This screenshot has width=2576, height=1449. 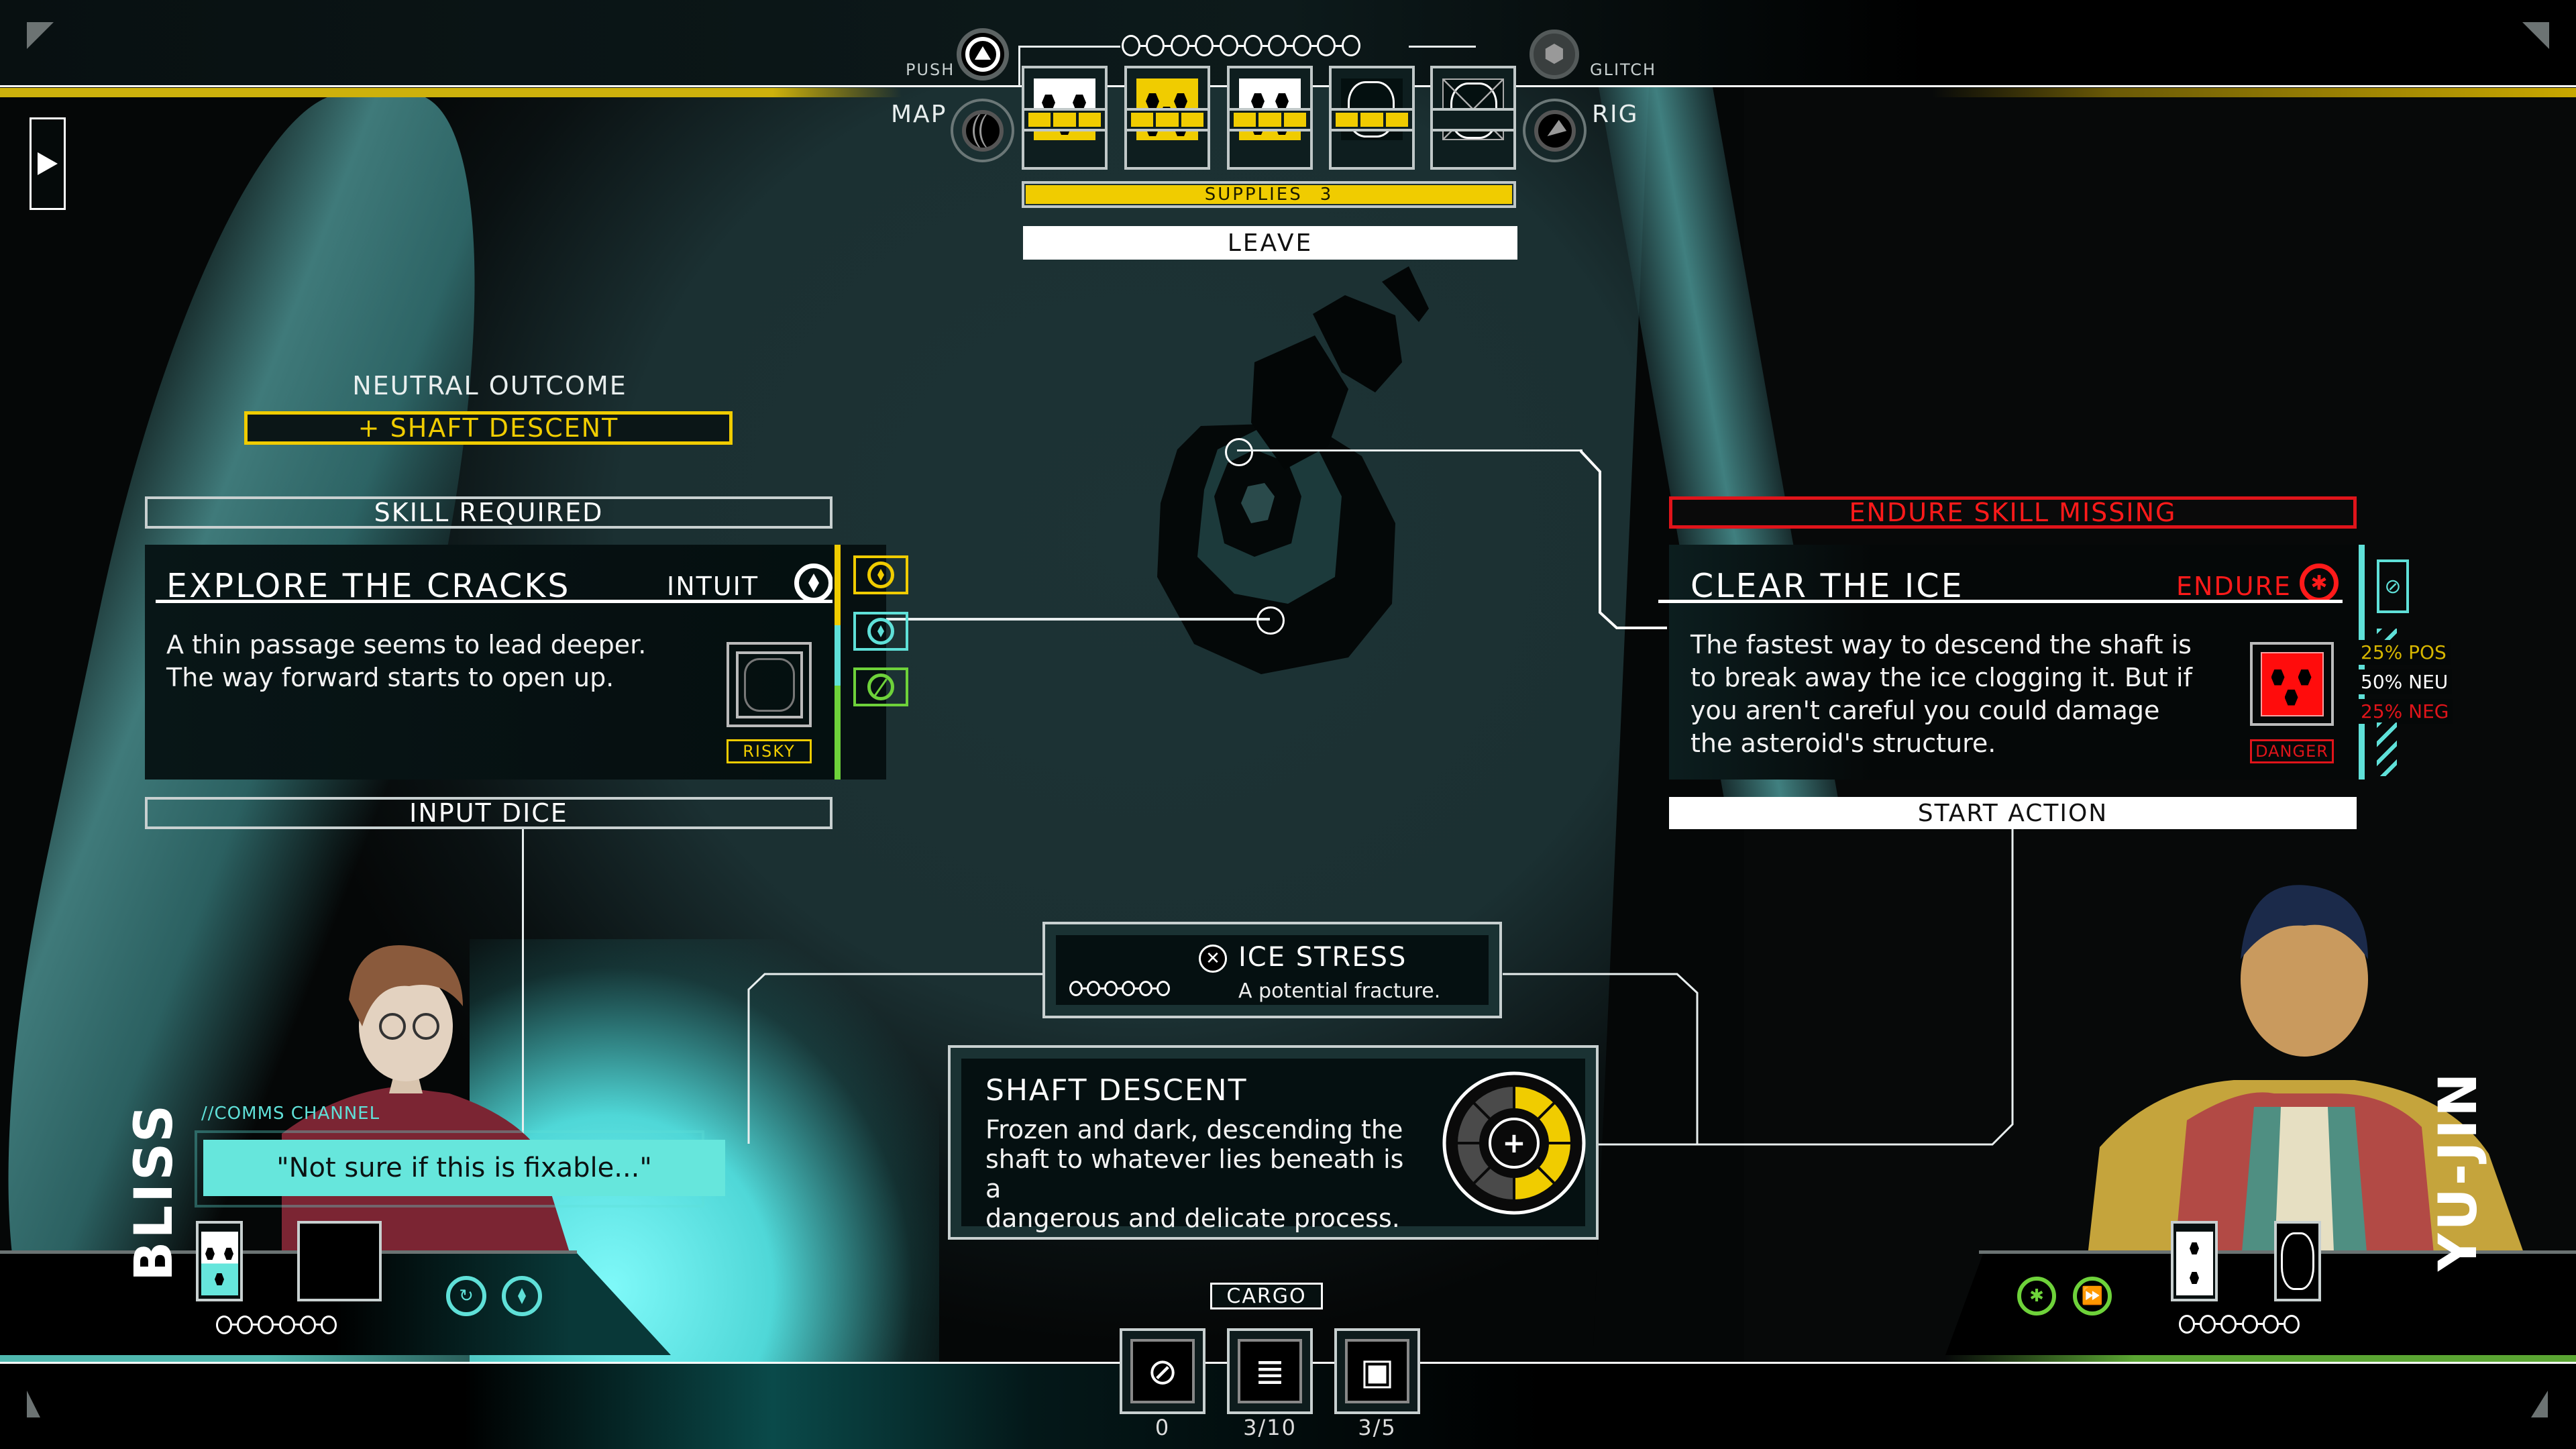 I want to click on crew-name-container: BLISS, so click(x=157, y=1208).